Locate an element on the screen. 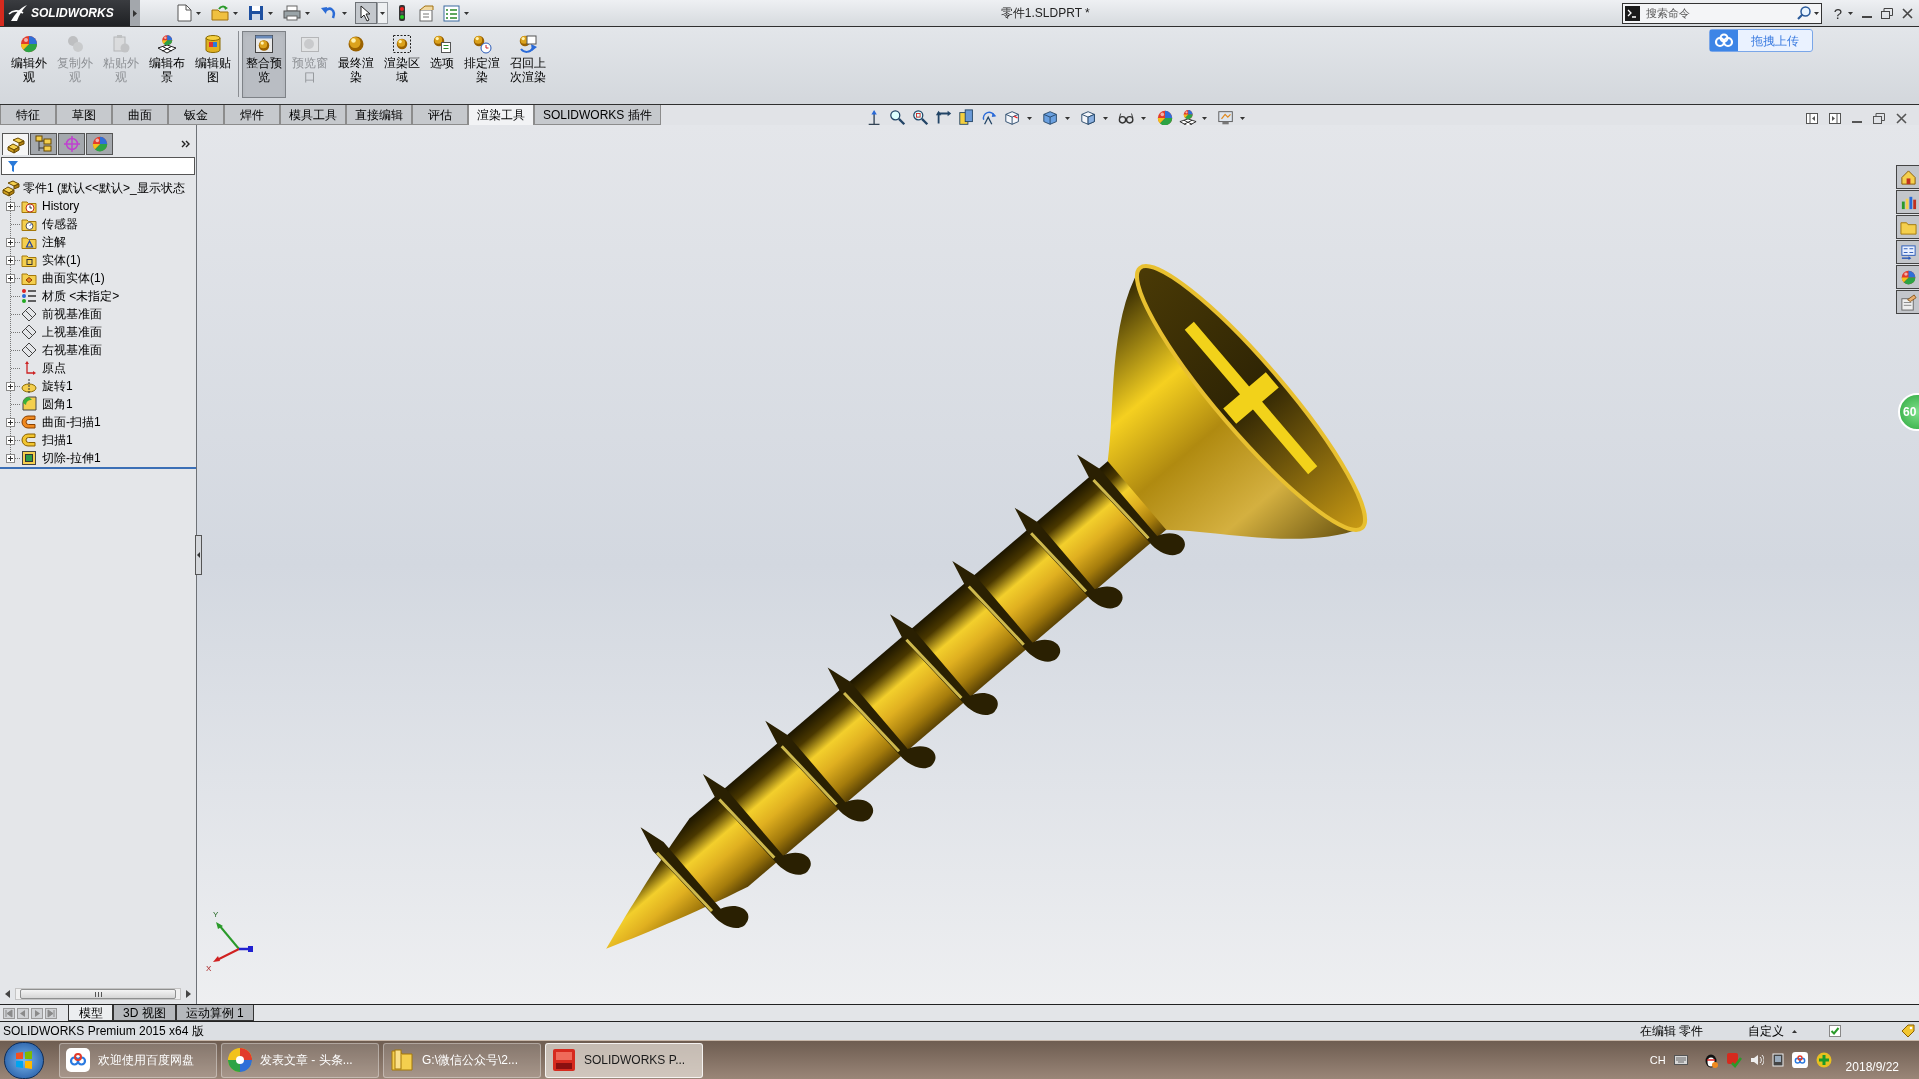 The height and width of the screenshot is (1079, 1919). skip-start-icon is located at coordinates (9, 1013).